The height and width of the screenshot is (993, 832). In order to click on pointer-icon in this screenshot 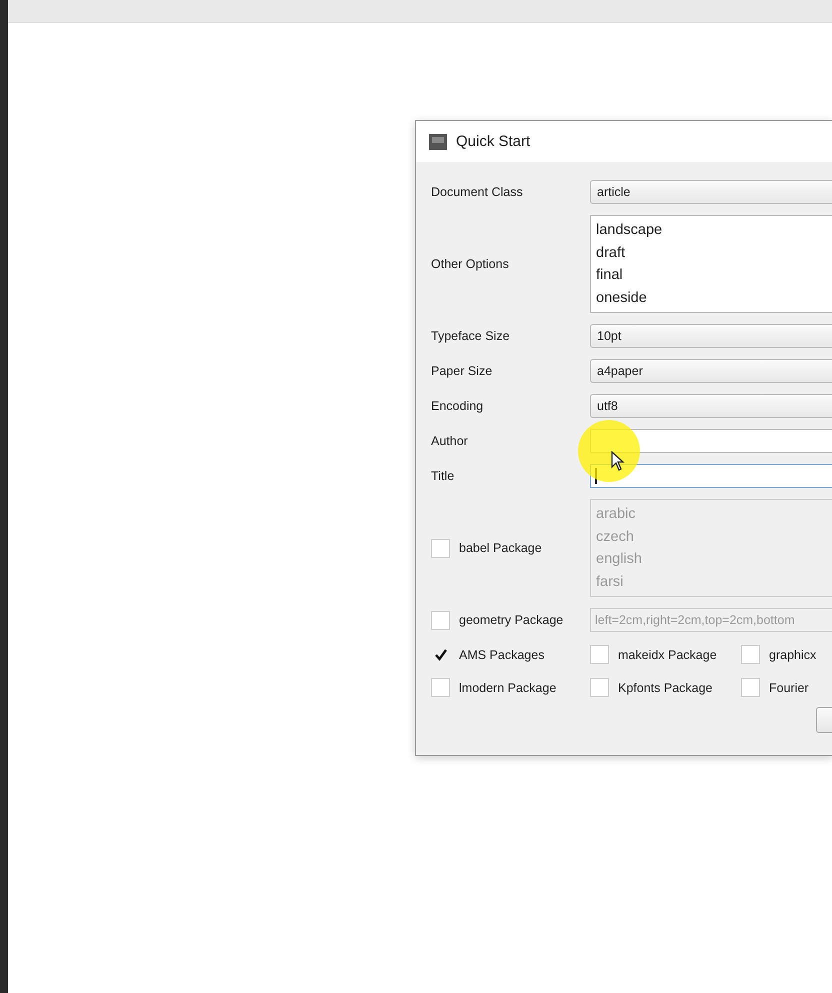, I will do `click(618, 461)`.